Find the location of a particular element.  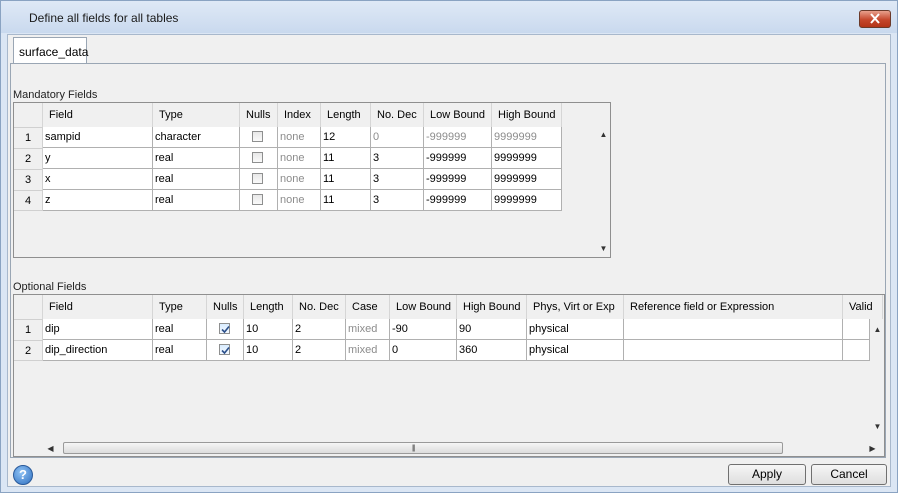

cancel-button: Cancel is located at coordinates (849, 474).